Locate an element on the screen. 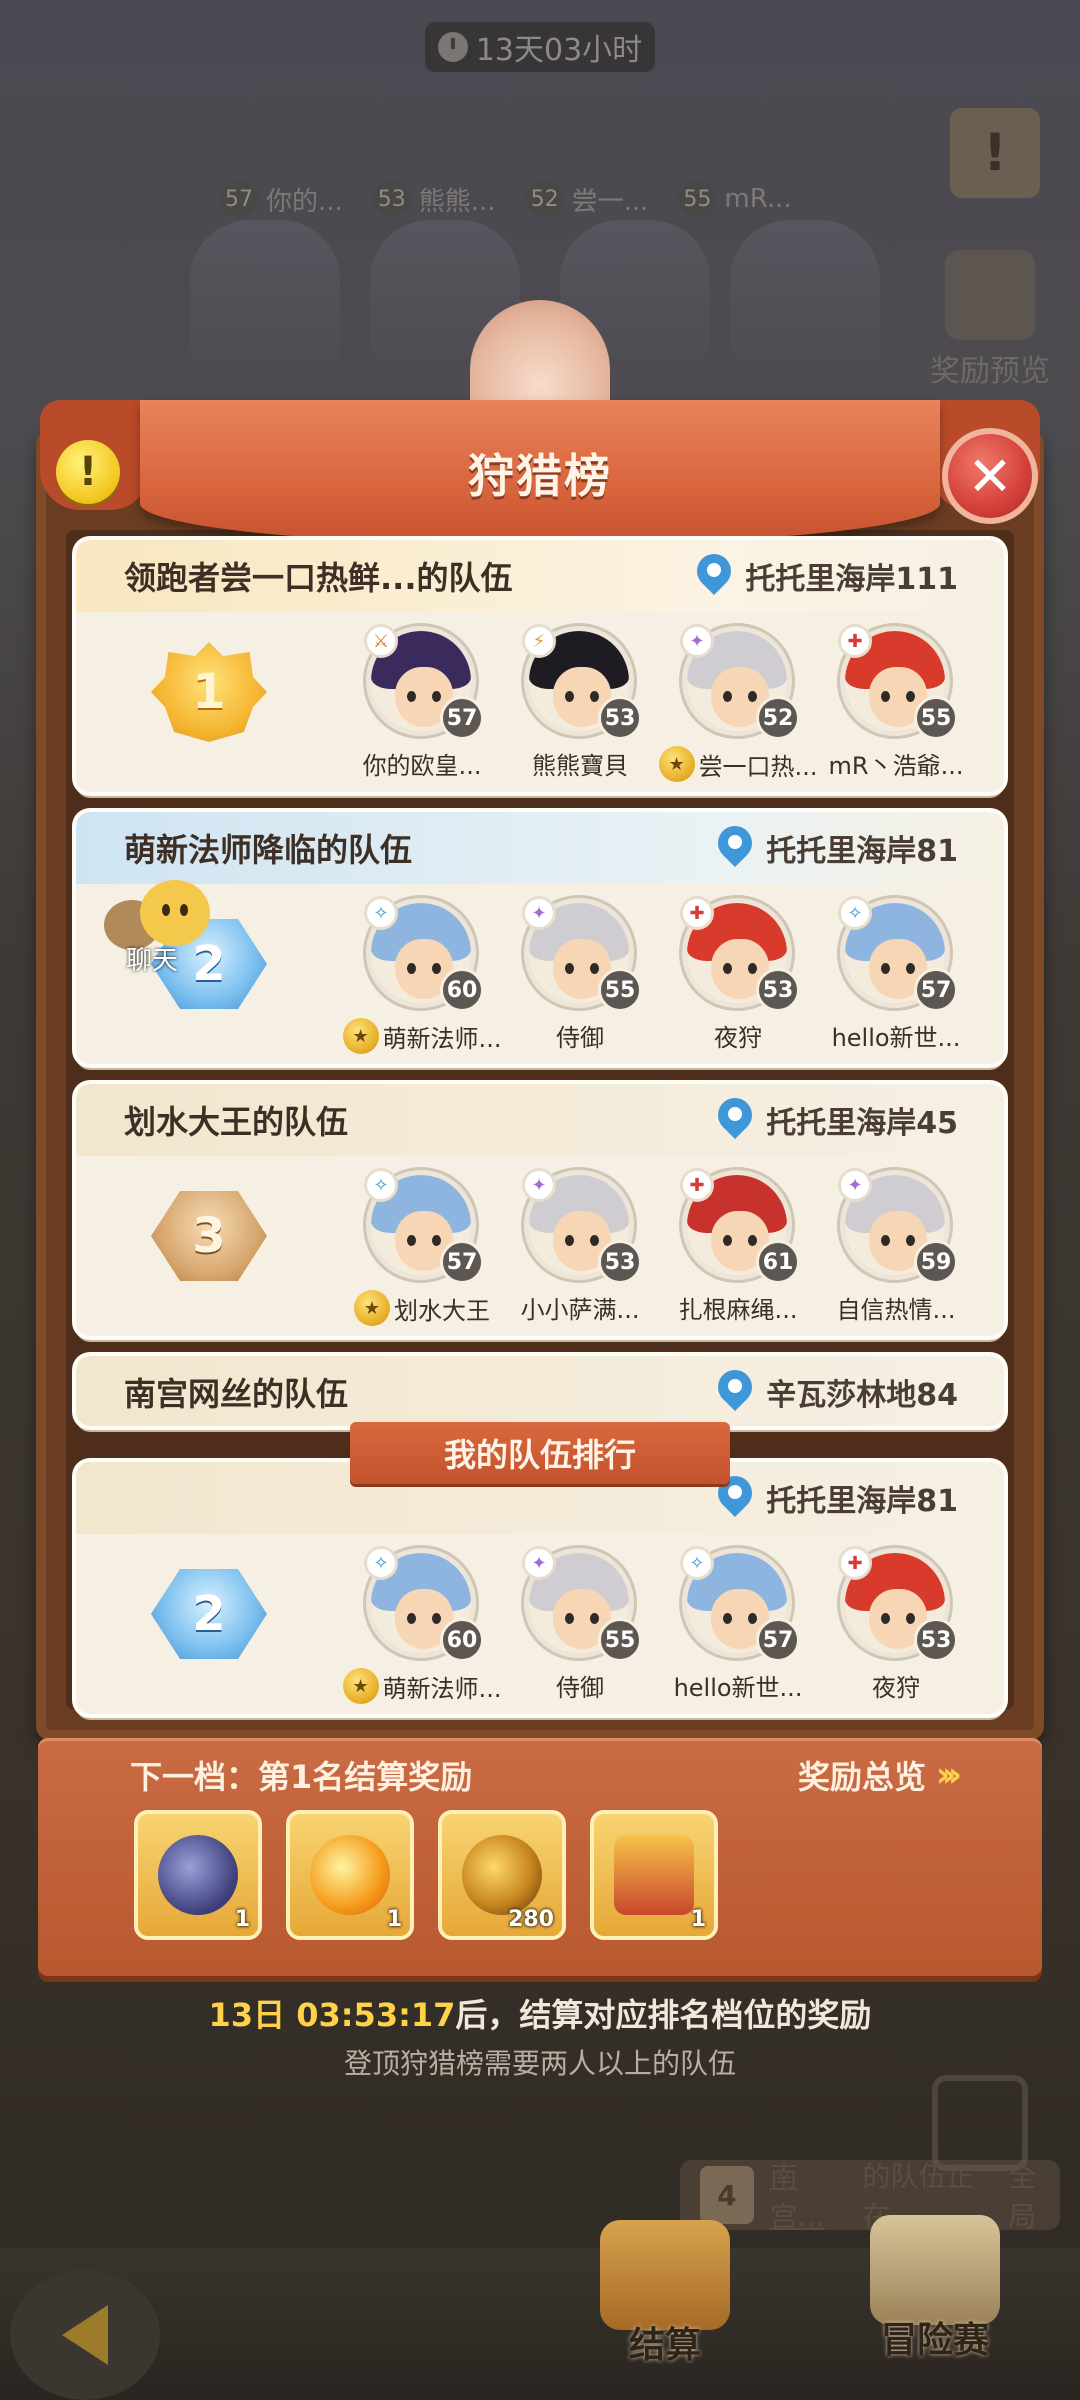  team-header: 萌新法师降临的队伍 托托里海岸81 is located at coordinates (540, 848).